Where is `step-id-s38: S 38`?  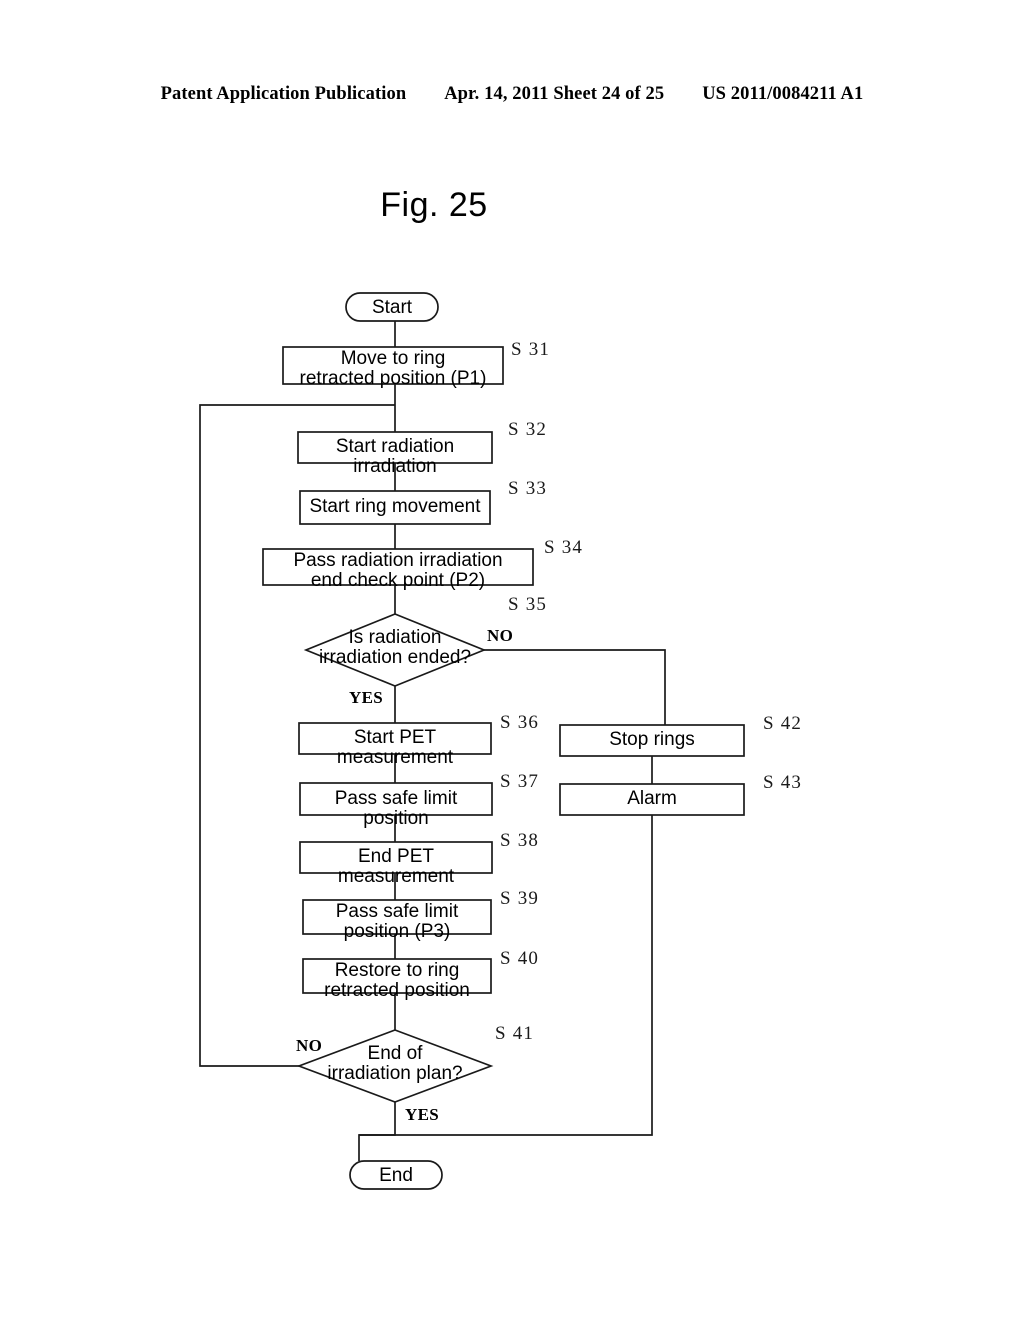 step-id-s38: S 38 is located at coordinates (520, 840).